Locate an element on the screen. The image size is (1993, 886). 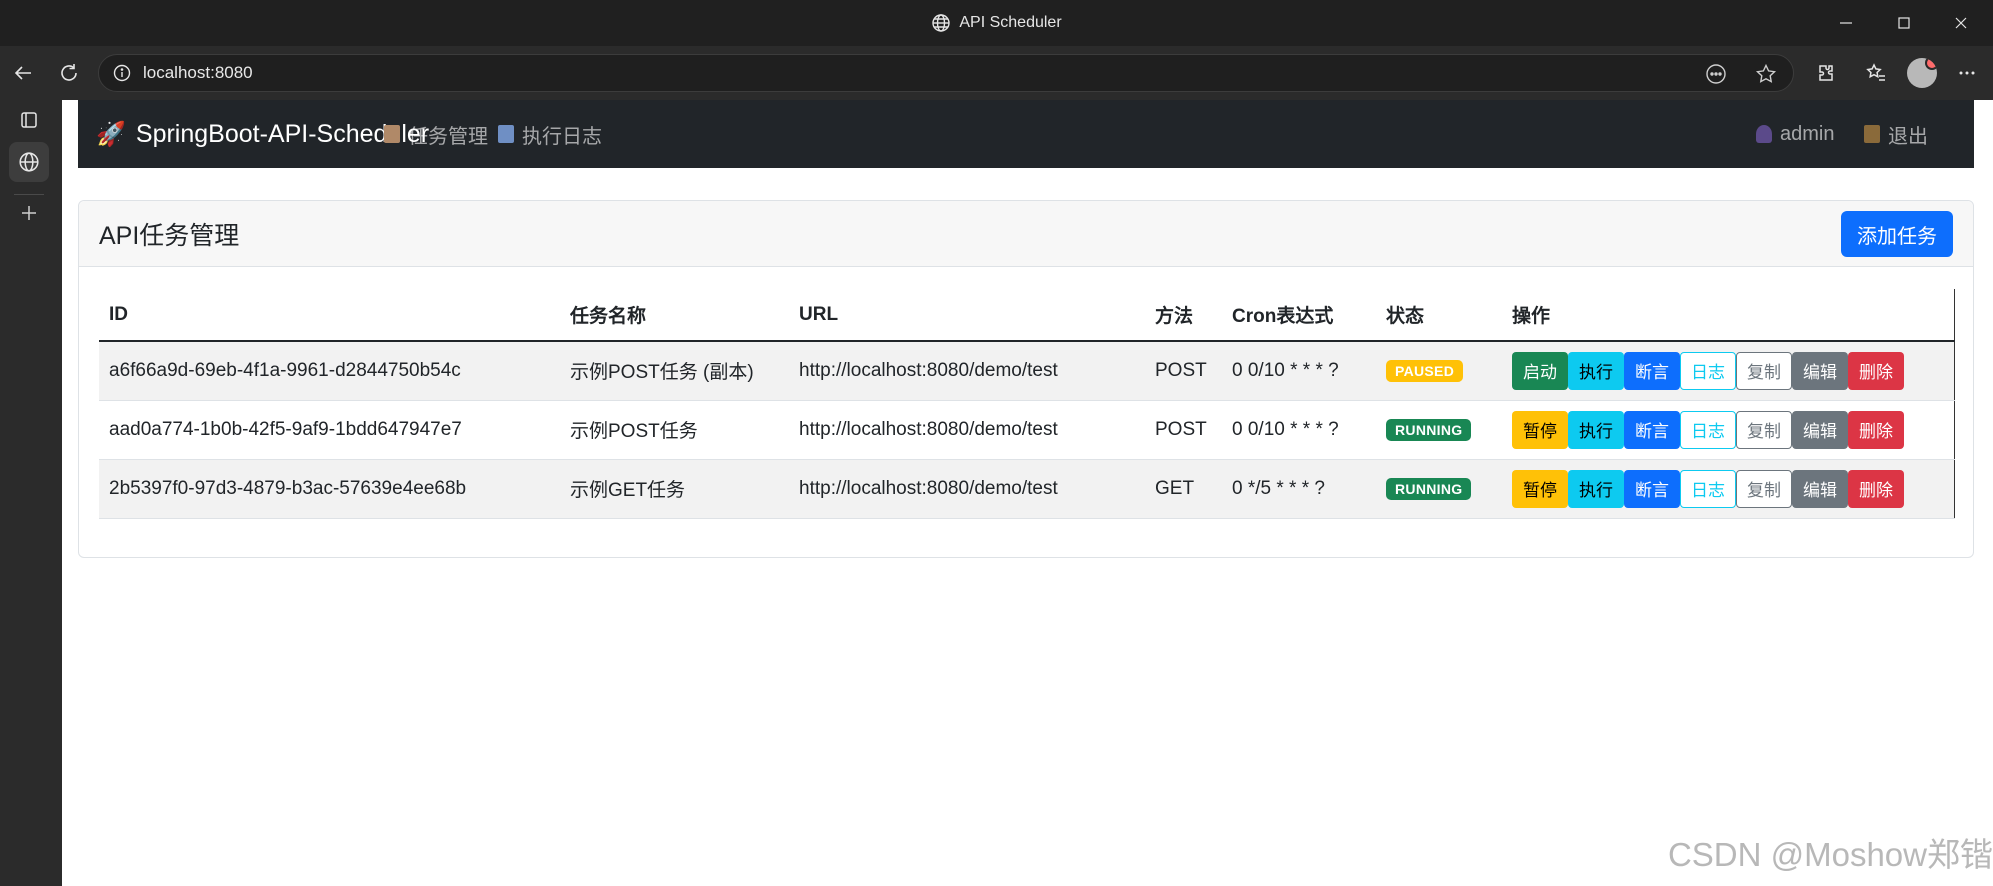
tab-actions-button is located at coordinates (29, 120).